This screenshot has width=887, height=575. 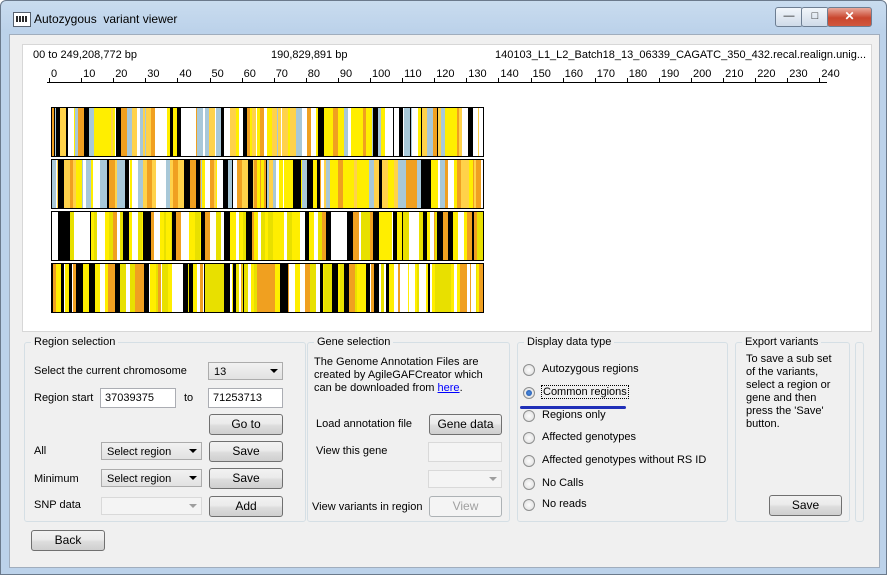 What do you see at coordinates (220, 372) in the screenshot?
I see `chromosome-value: 13` at bounding box center [220, 372].